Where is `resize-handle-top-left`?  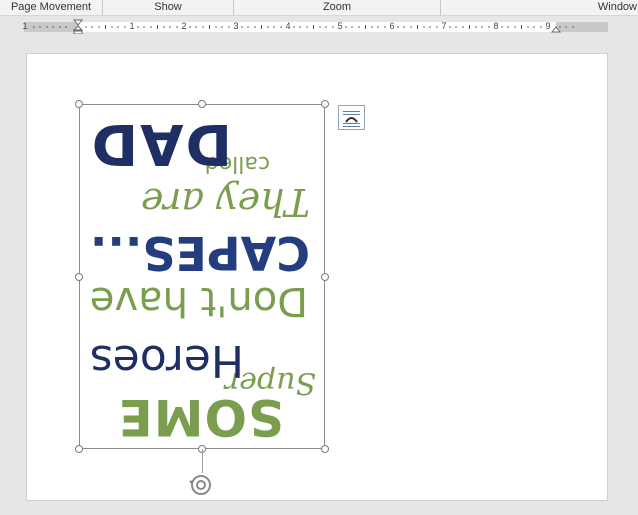
resize-handle-top-left is located at coordinates (79, 104).